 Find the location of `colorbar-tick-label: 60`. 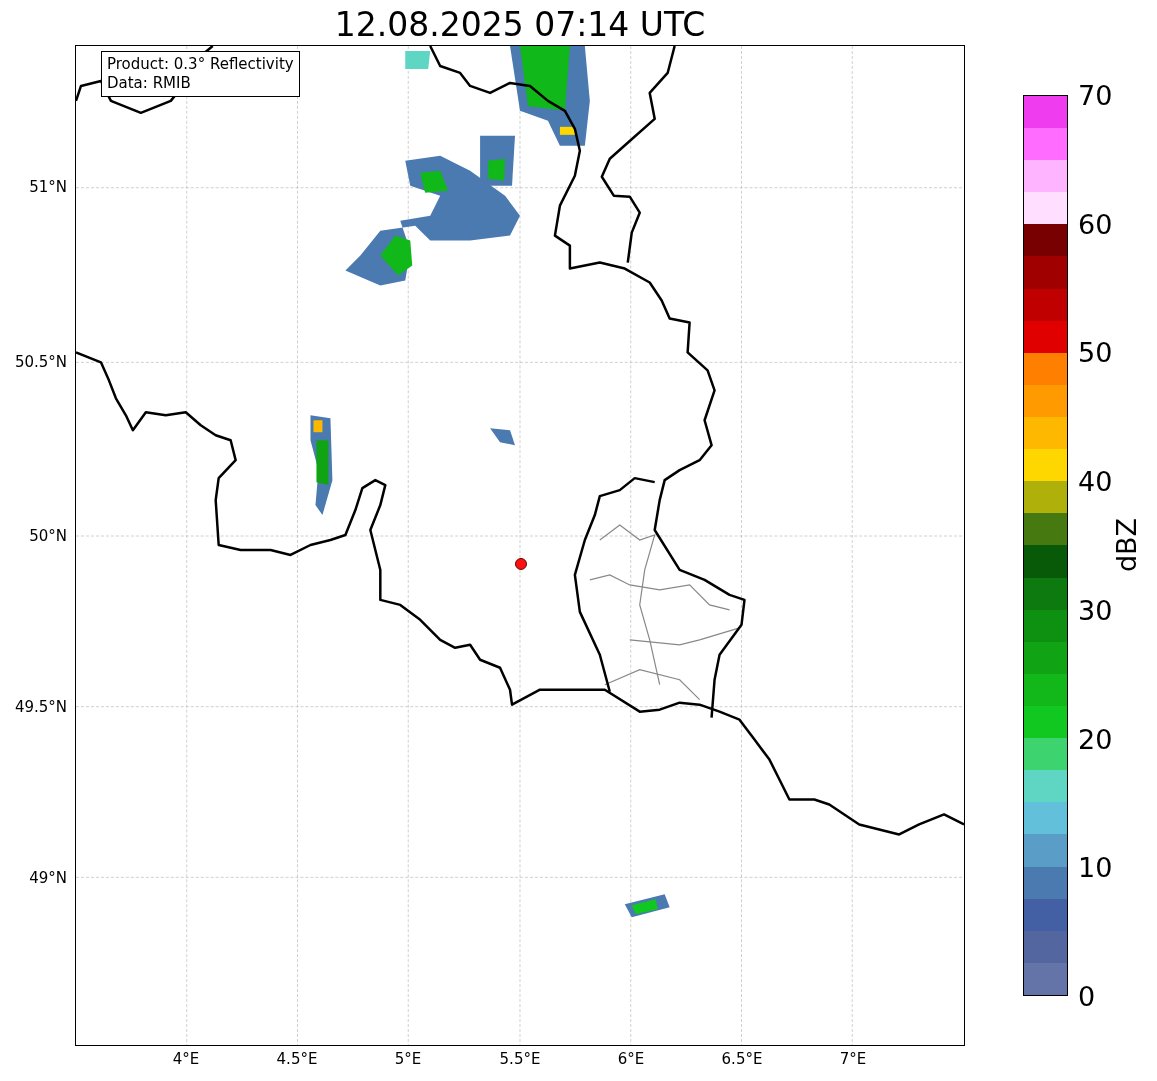

colorbar-tick-label: 60 is located at coordinates (1095, 224).